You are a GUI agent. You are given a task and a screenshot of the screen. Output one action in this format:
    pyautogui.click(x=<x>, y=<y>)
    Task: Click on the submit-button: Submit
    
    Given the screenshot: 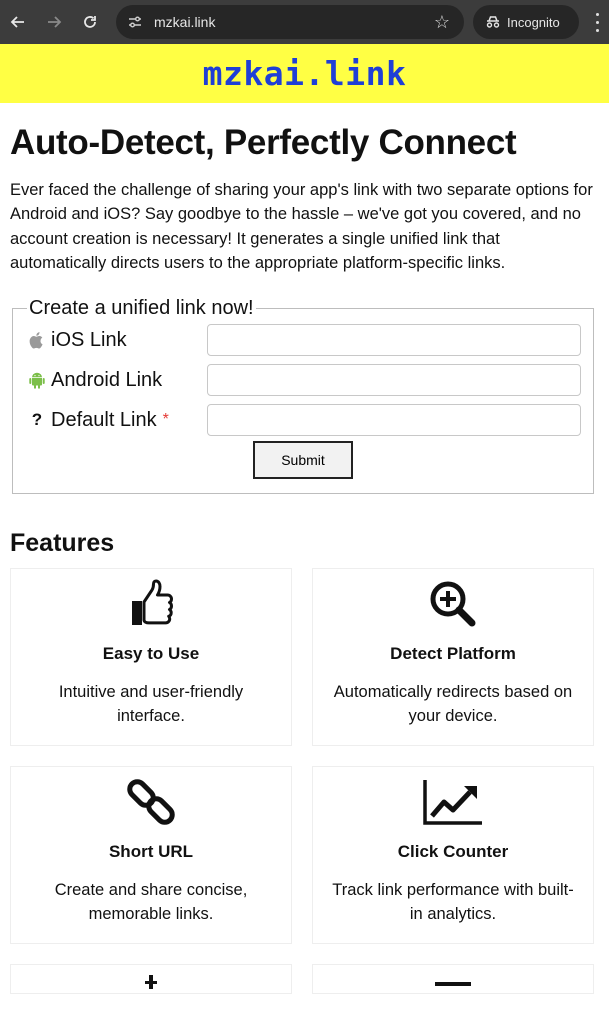 What is the action you would take?
    pyautogui.click(x=303, y=460)
    